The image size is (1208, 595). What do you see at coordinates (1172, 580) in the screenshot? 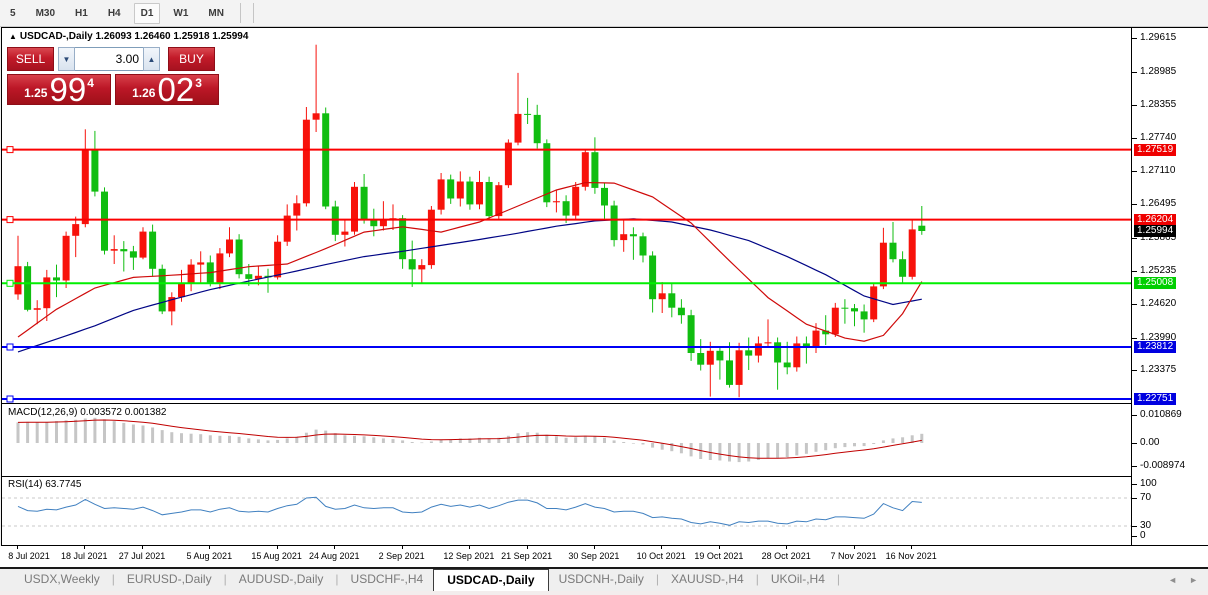
I see `tab-scroll-left-icon: ◄` at bounding box center [1172, 580].